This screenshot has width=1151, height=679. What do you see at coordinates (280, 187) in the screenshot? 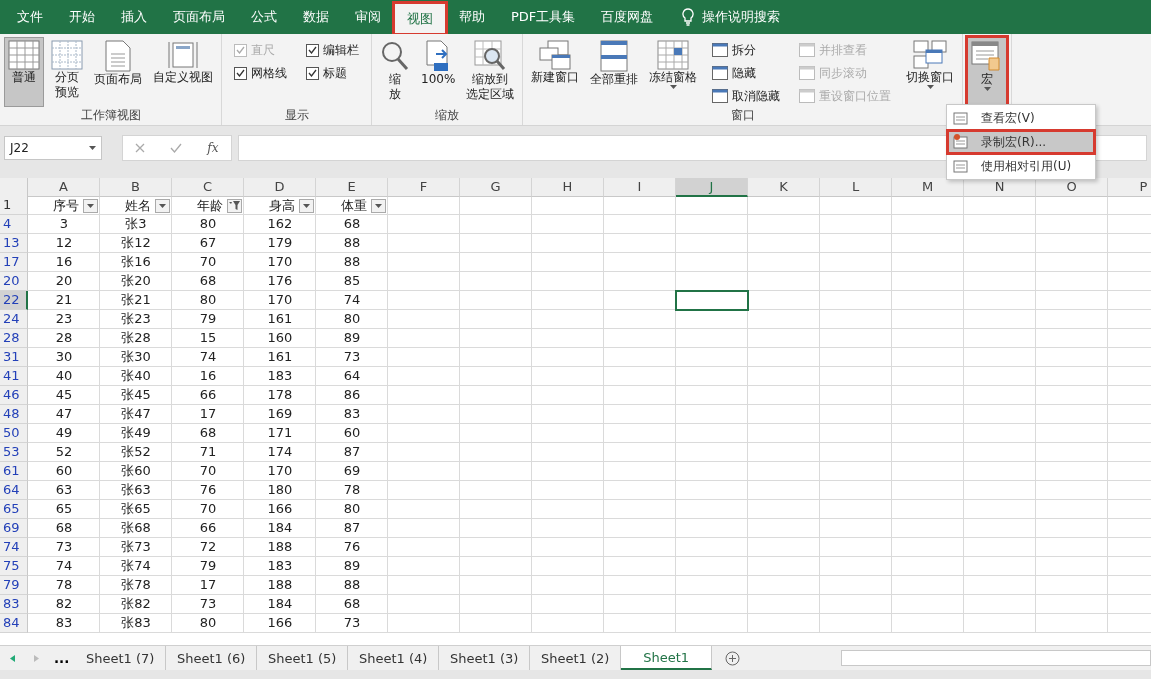
I see `column-header: D` at bounding box center [280, 187].